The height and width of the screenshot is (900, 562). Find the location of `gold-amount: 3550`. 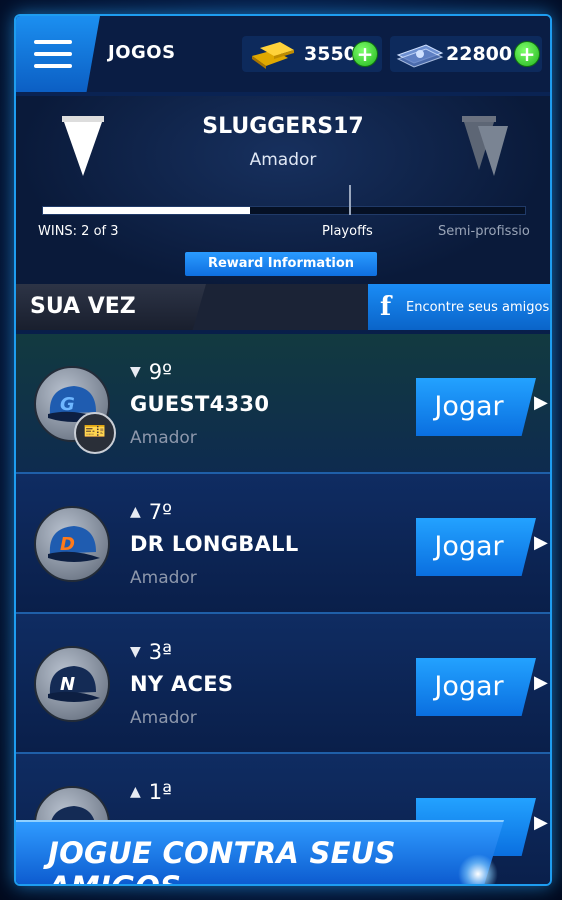

gold-amount: 3550 is located at coordinates (330, 54).